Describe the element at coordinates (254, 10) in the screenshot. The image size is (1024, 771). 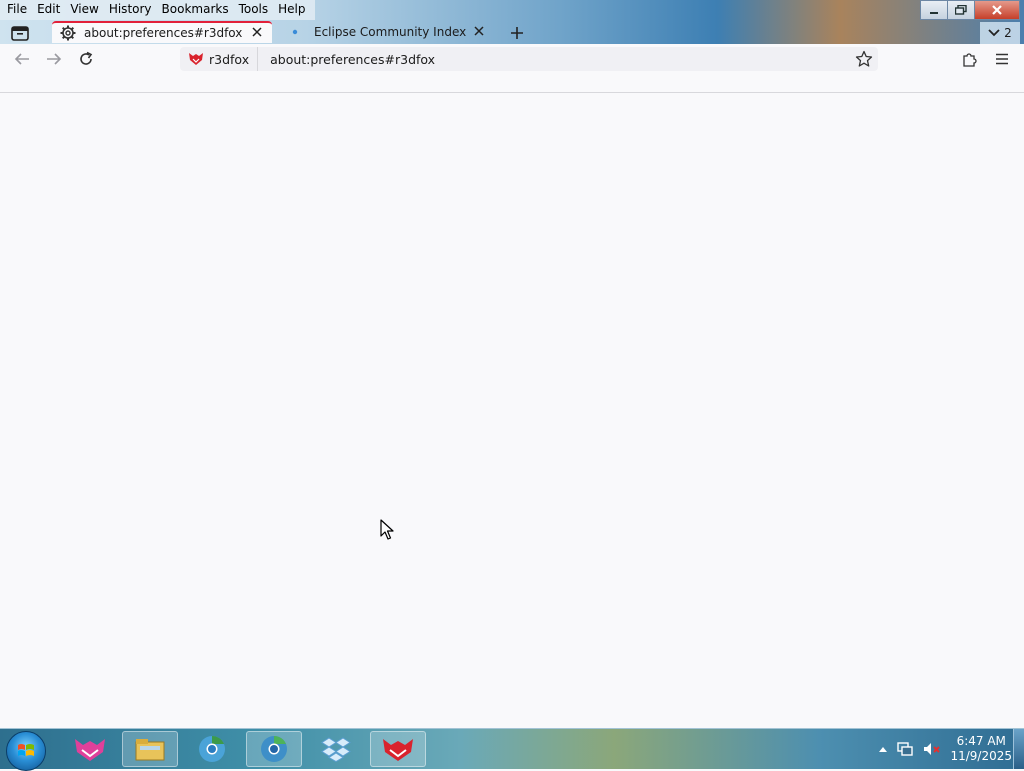
I see `menu-tools: Tools` at that location.